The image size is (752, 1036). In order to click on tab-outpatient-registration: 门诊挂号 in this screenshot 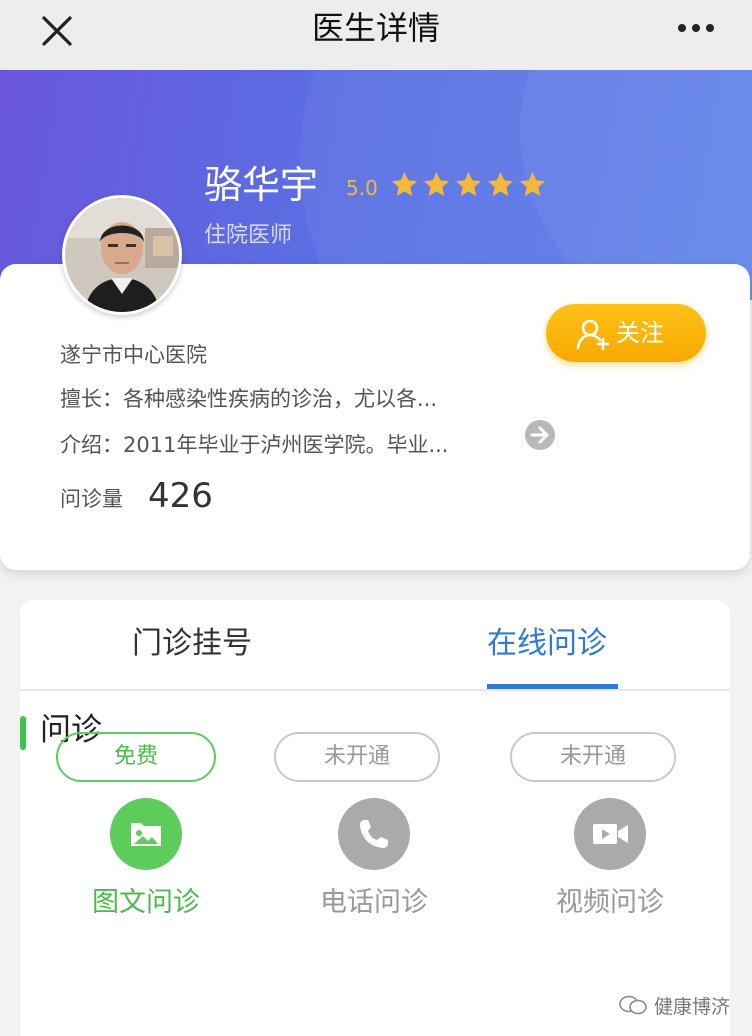, I will do `click(192, 644)`.